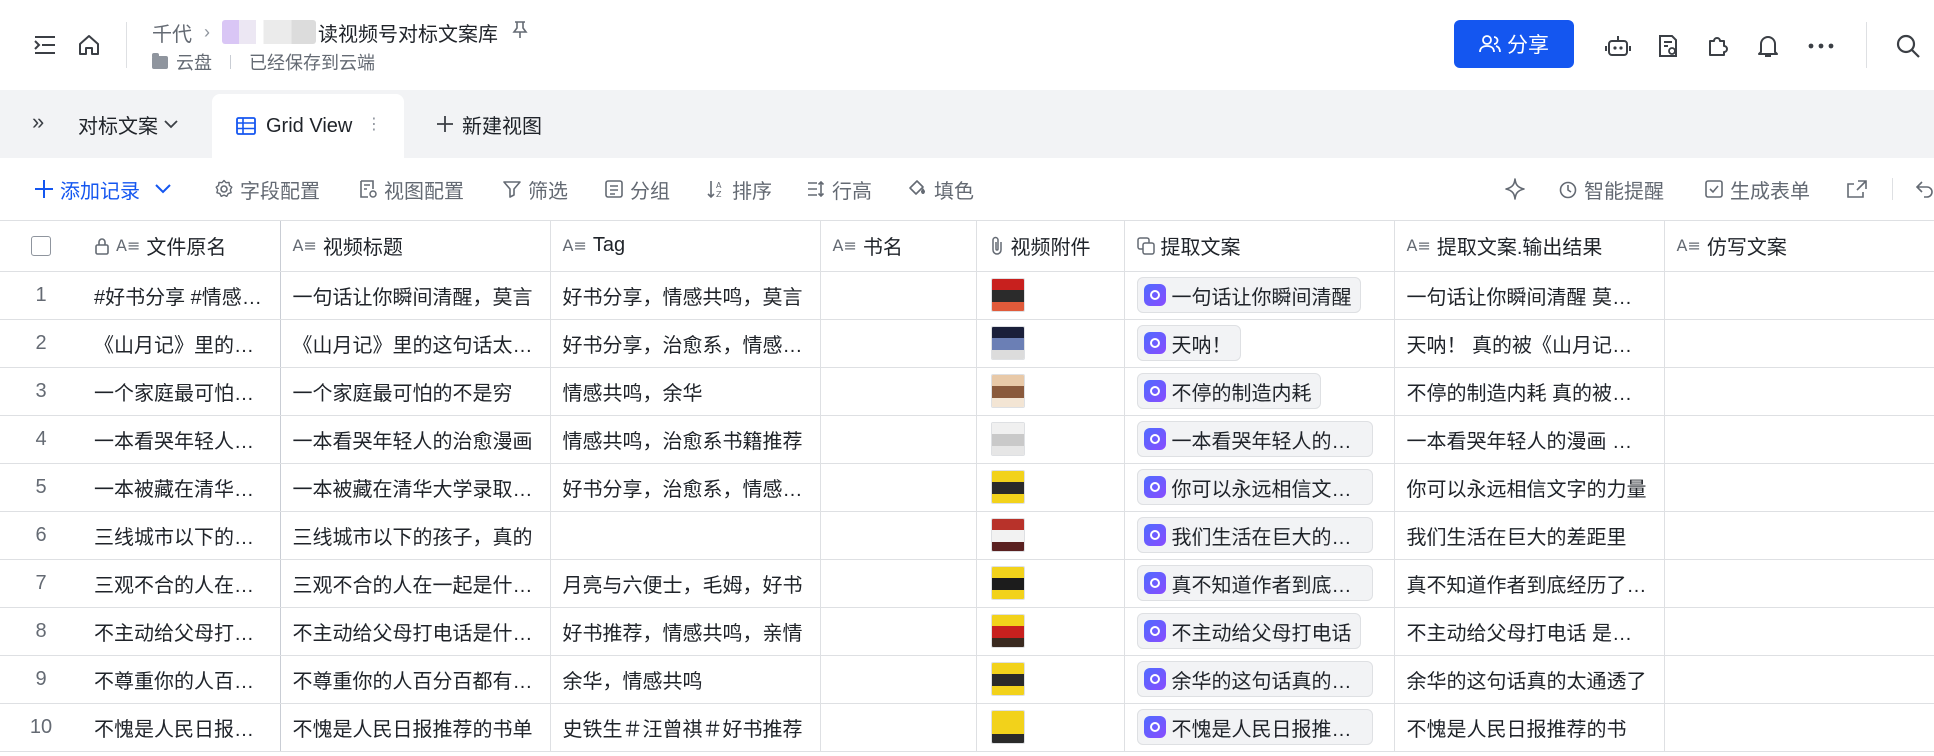  Describe the element at coordinates (408, 32) in the screenshot. I see `doc-title: 读视频号对标文案库` at that location.